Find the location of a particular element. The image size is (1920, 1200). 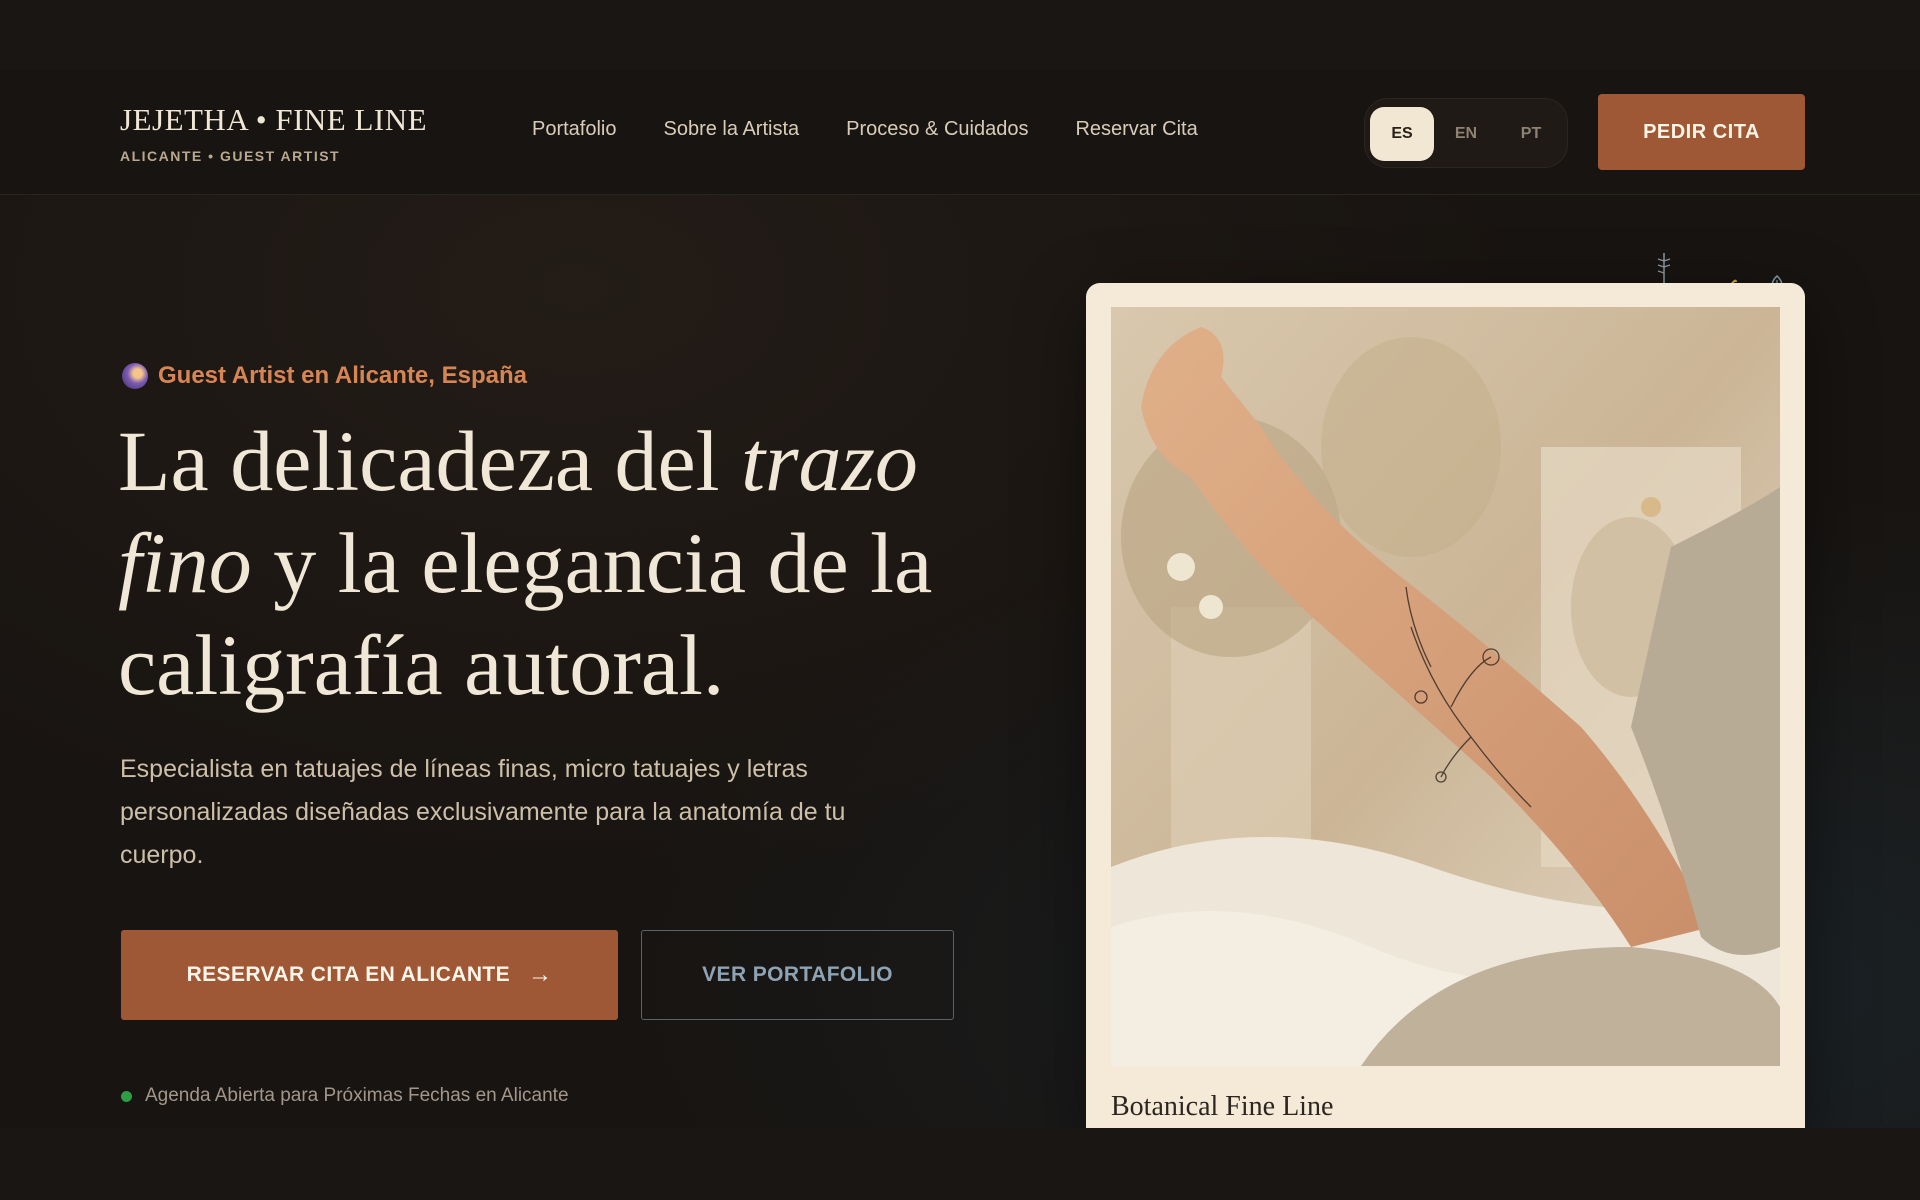

card-caption: Botanical Fine Line is located at coordinates (1222, 1106).